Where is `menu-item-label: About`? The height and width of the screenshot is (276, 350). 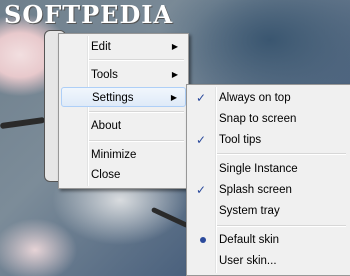 menu-item-label: About is located at coordinates (106, 126).